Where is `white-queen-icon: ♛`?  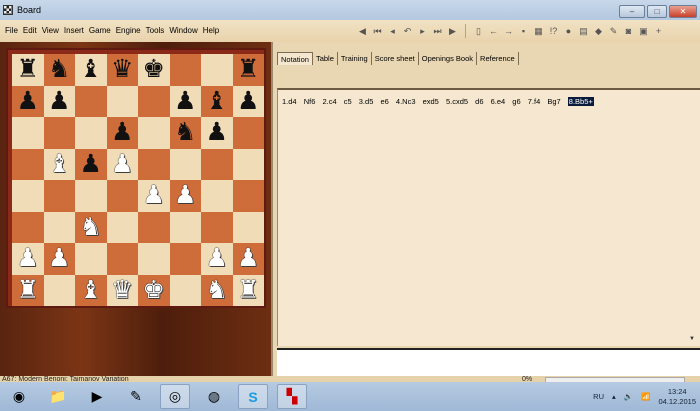 white-queen-icon: ♛ is located at coordinates (122, 290).